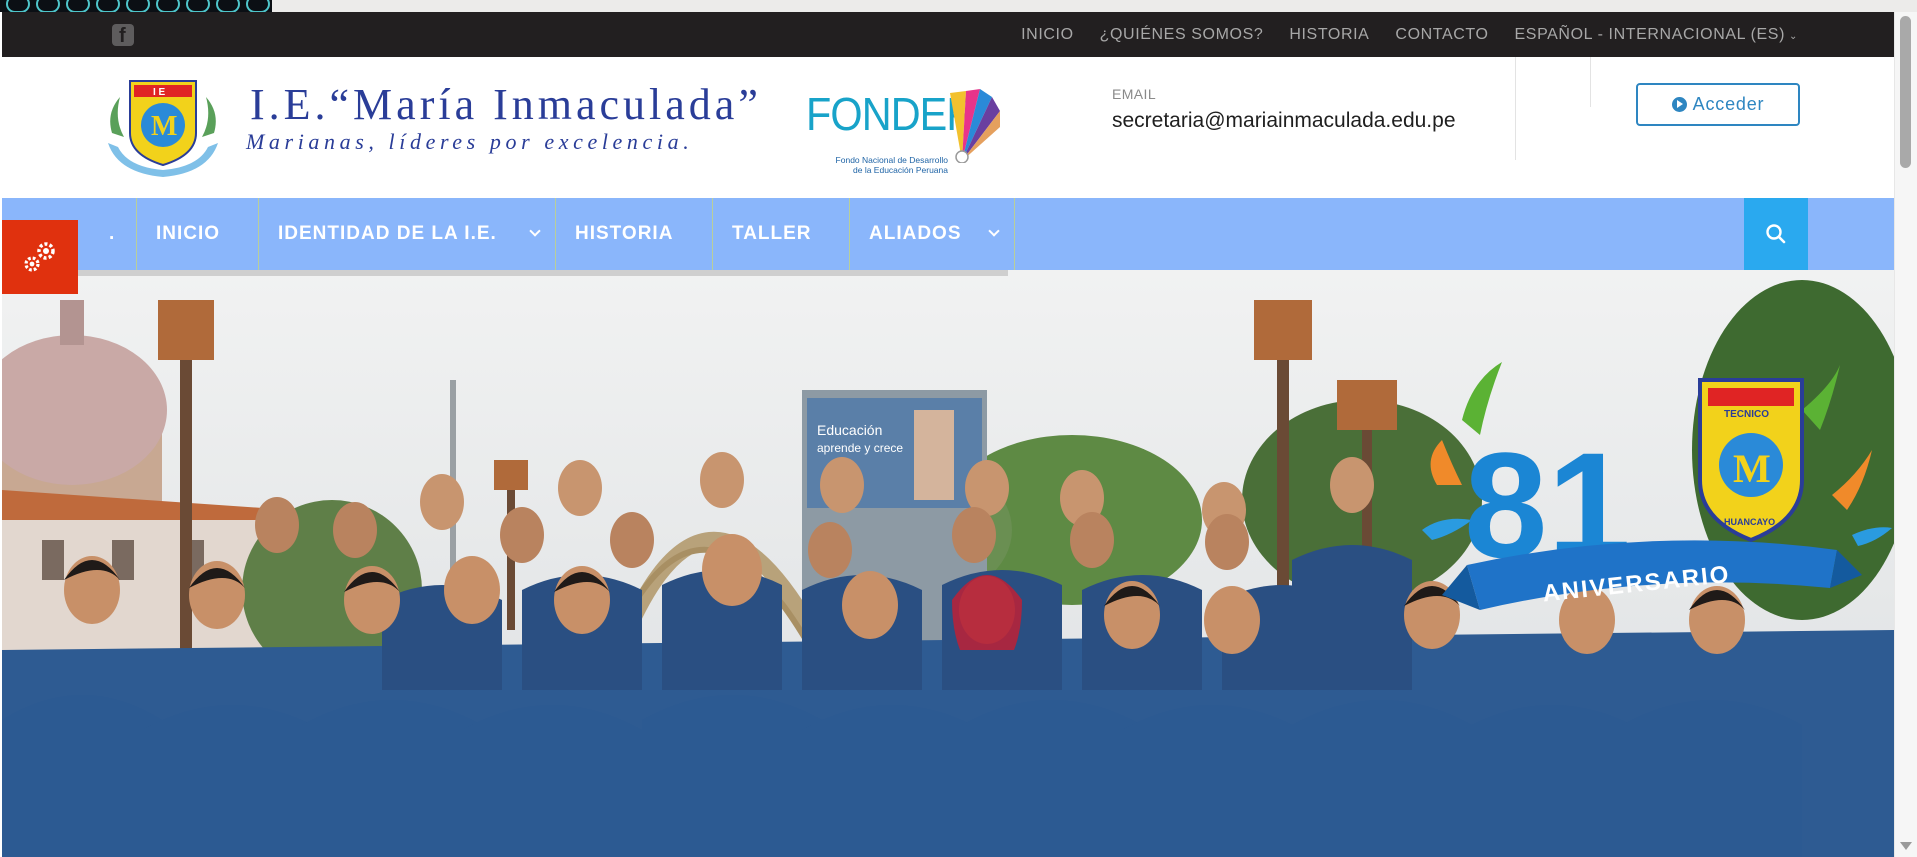 The height and width of the screenshot is (857, 1917). What do you see at coordinates (136, 6) in the screenshot?
I see `counter-widget` at bounding box center [136, 6].